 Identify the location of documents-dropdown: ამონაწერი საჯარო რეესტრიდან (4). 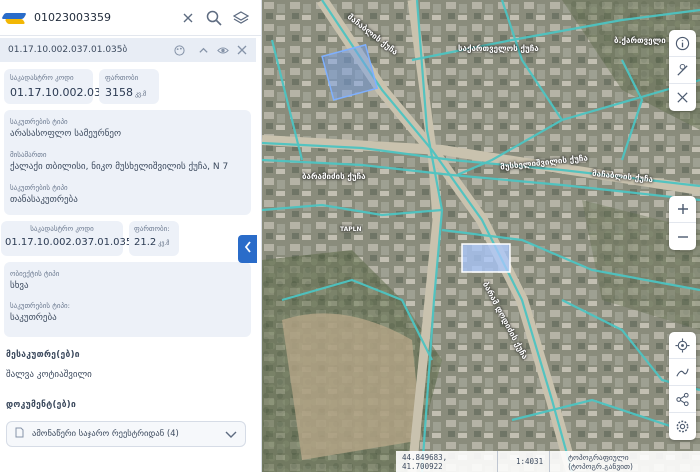
(126, 434).